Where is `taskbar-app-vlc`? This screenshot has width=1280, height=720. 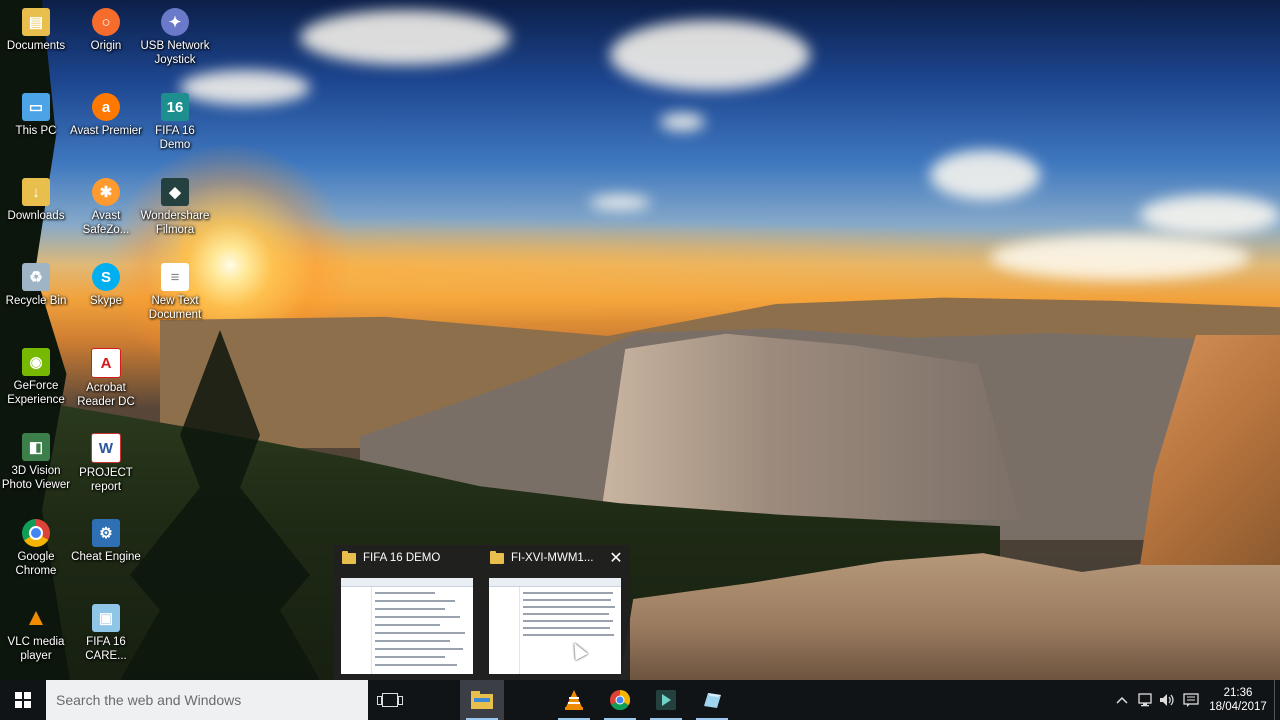
taskbar-app-vlc is located at coordinates (574, 700).